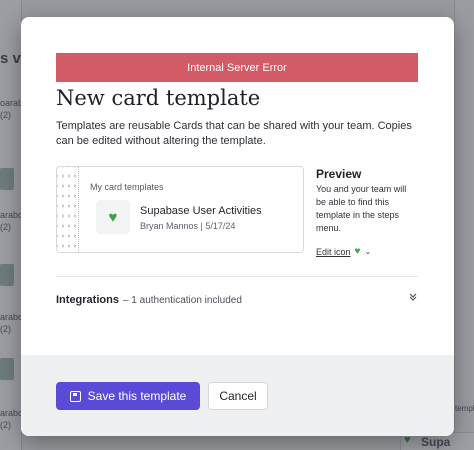 The width and height of the screenshot is (474, 450). I want to click on save-template-button: Save this template, so click(128, 396).